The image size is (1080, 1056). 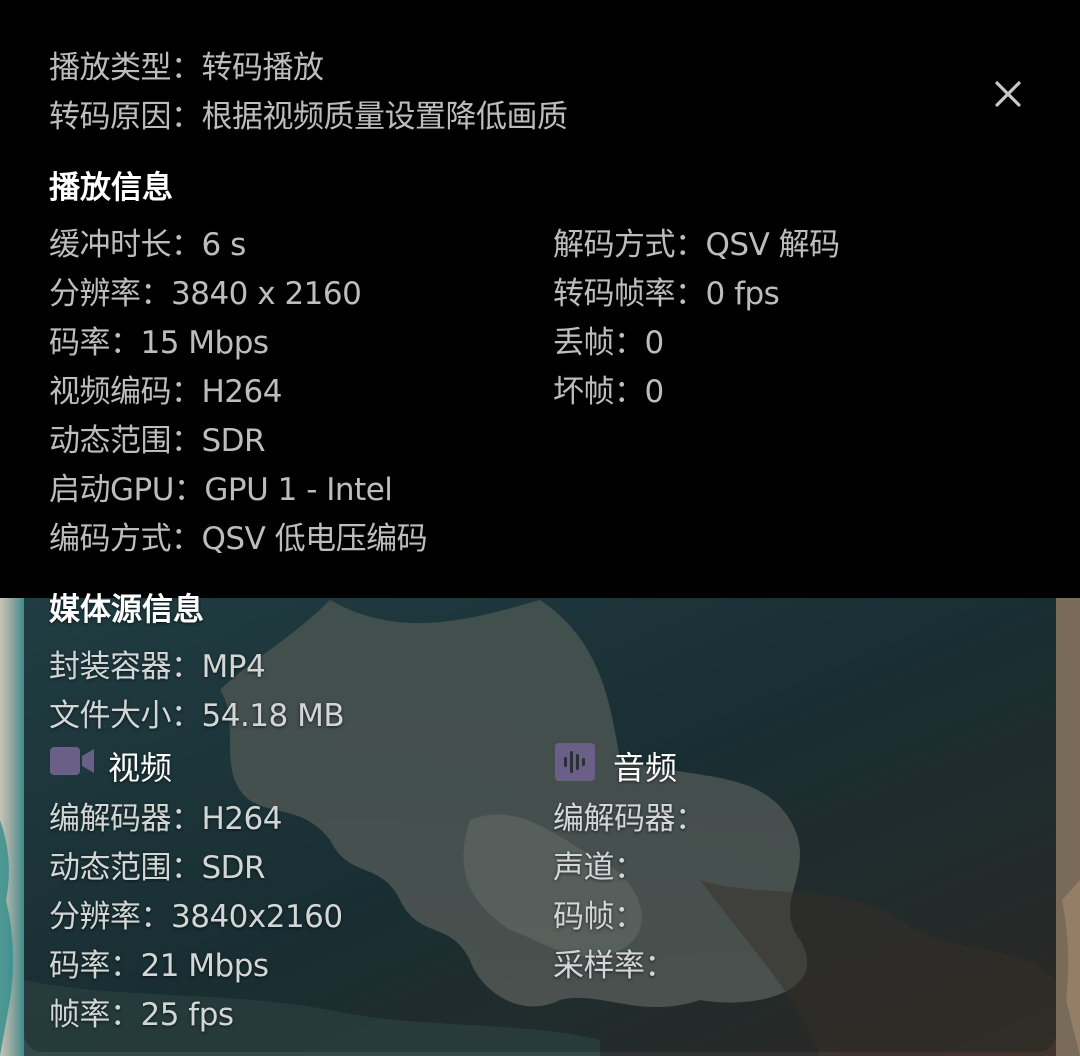 What do you see at coordinates (224, 245) in the screenshot?
I see `buffer-duration-value: 6 s` at bounding box center [224, 245].